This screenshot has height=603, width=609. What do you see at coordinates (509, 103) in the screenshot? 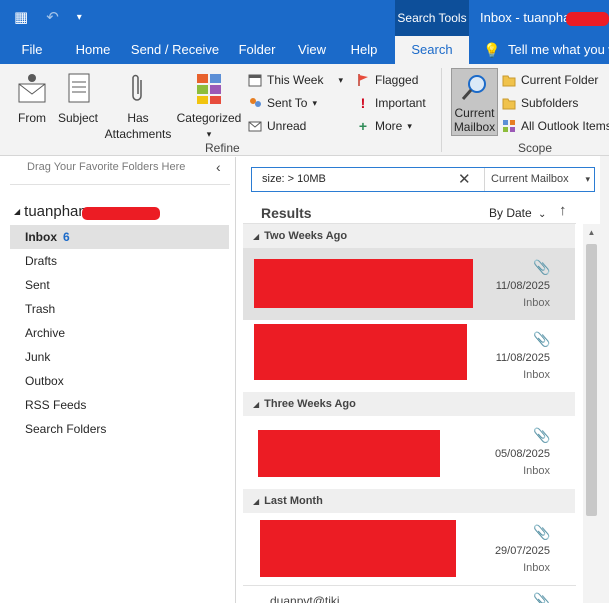
I see `subfolders-icon` at bounding box center [509, 103].